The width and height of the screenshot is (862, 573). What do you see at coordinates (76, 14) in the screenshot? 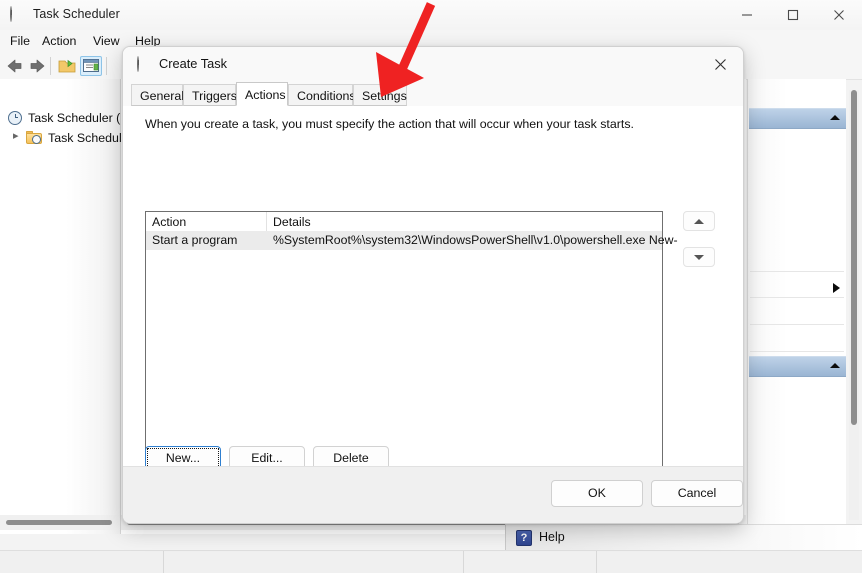
I see `window-title: Task Scheduler` at bounding box center [76, 14].